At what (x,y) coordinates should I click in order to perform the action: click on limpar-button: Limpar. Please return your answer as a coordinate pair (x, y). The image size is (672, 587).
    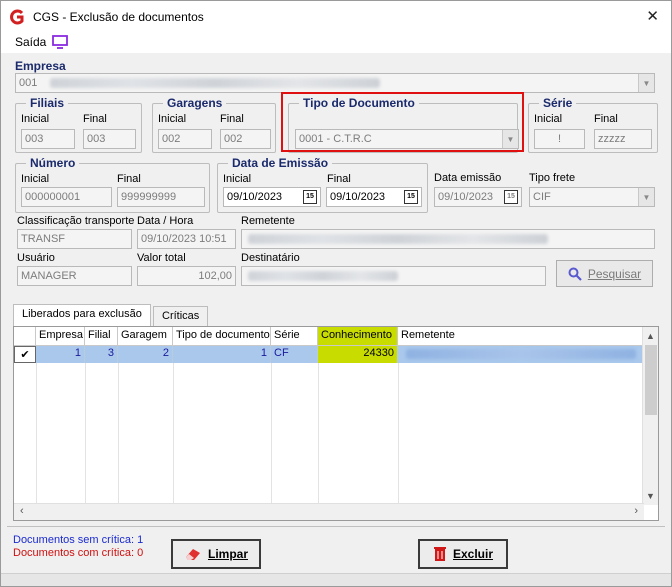
    Looking at the image, I should click on (216, 554).